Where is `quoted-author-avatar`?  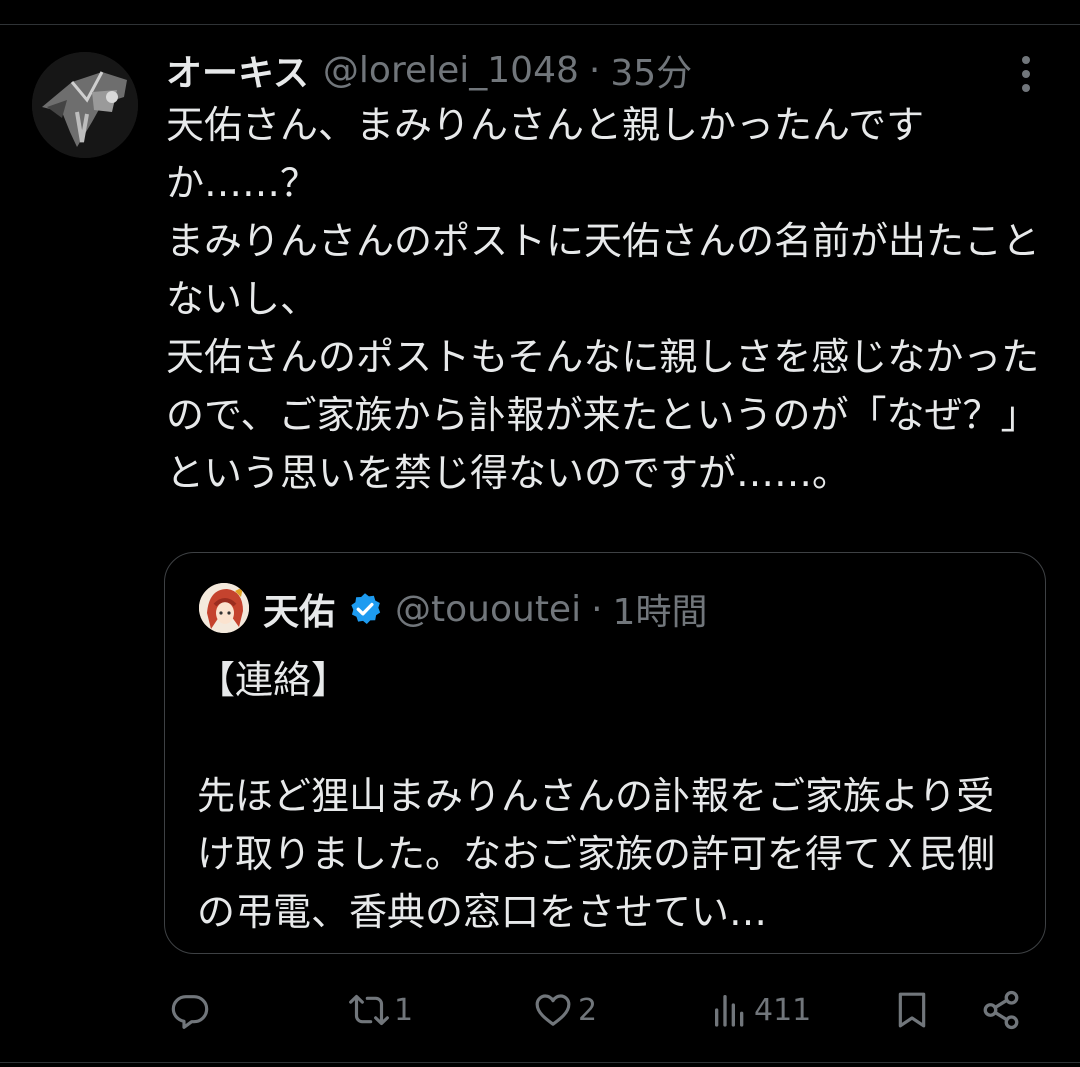 quoted-author-avatar is located at coordinates (224, 608).